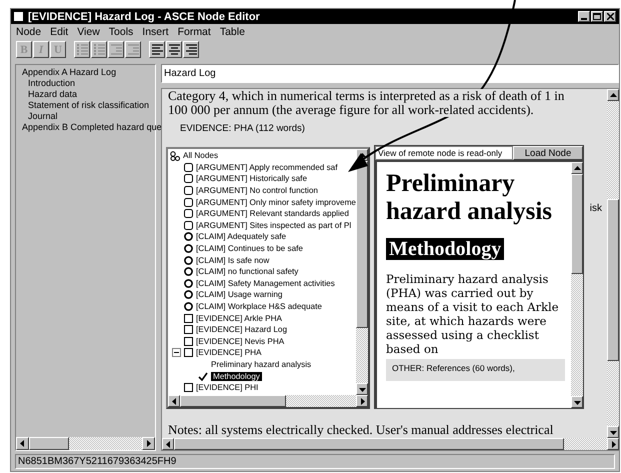 Image resolution: width=621 pixels, height=473 pixels. Describe the element at coordinates (274, 225) in the screenshot. I see `tree-item: [ARGUMENT] Sites inspected as part of Pl` at that location.